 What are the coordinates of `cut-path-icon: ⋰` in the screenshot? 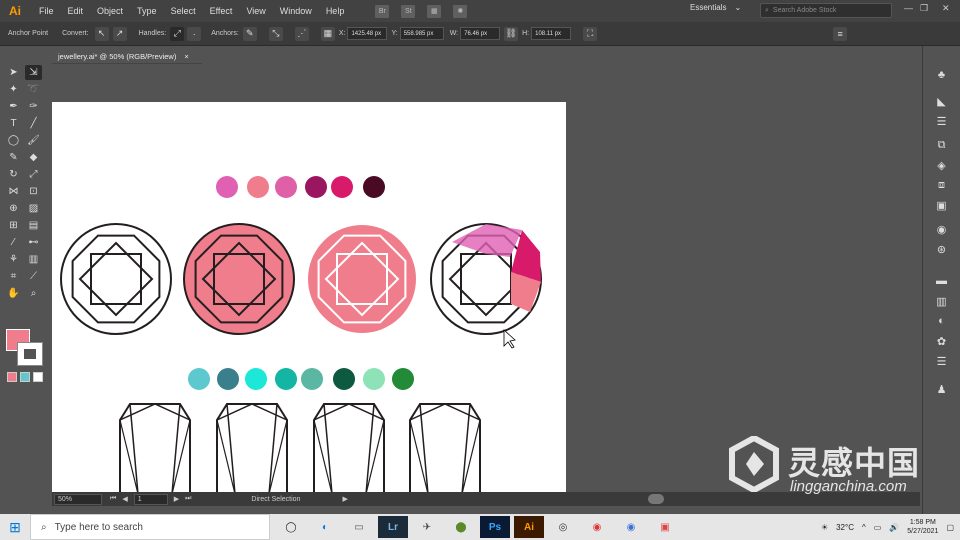 It's located at (301, 33).